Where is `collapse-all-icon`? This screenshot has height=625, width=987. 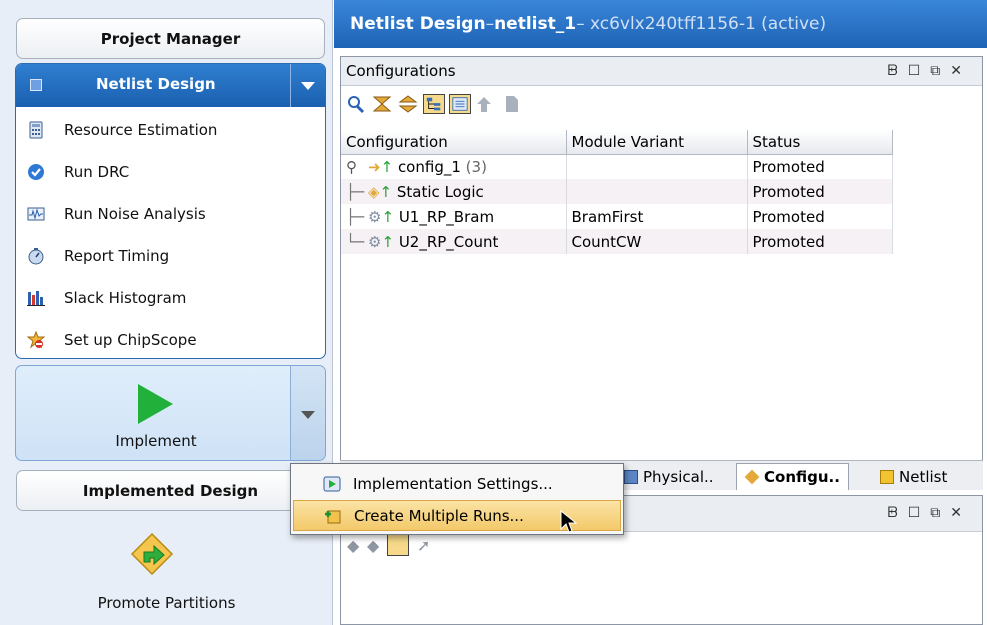 collapse-all-icon is located at coordinates (382, 104).